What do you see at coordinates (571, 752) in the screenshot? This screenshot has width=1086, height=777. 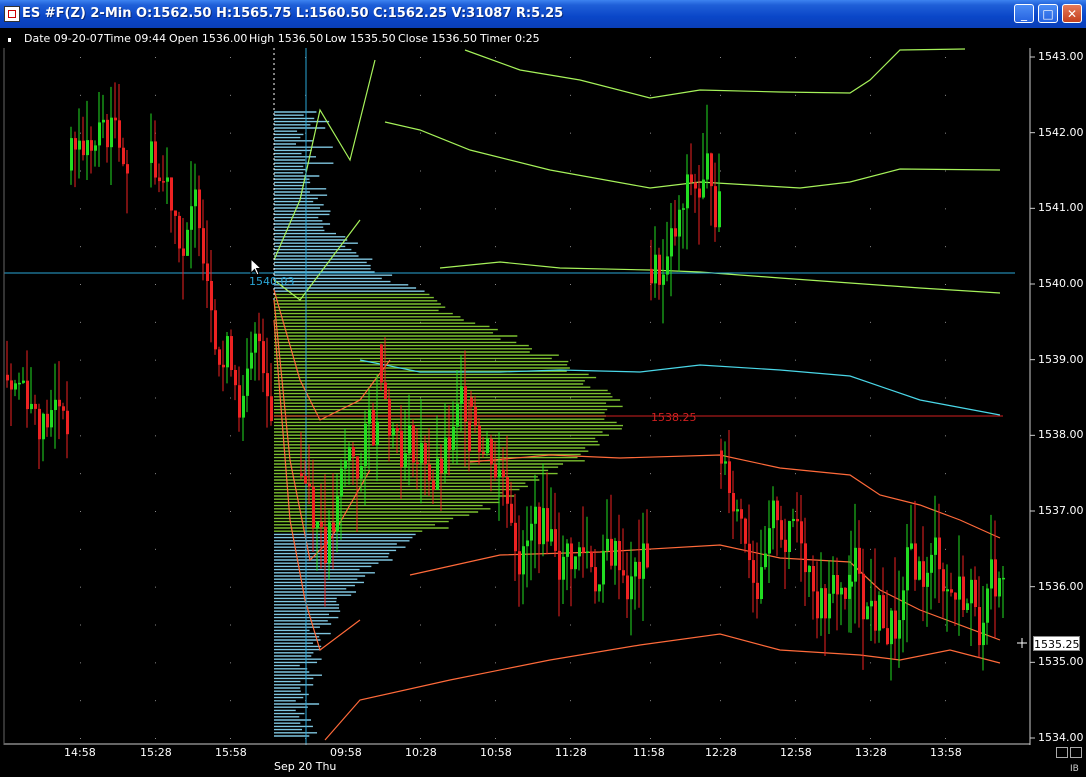 I see `time-tick-label: 11:28` at bounding box center [571, 752].